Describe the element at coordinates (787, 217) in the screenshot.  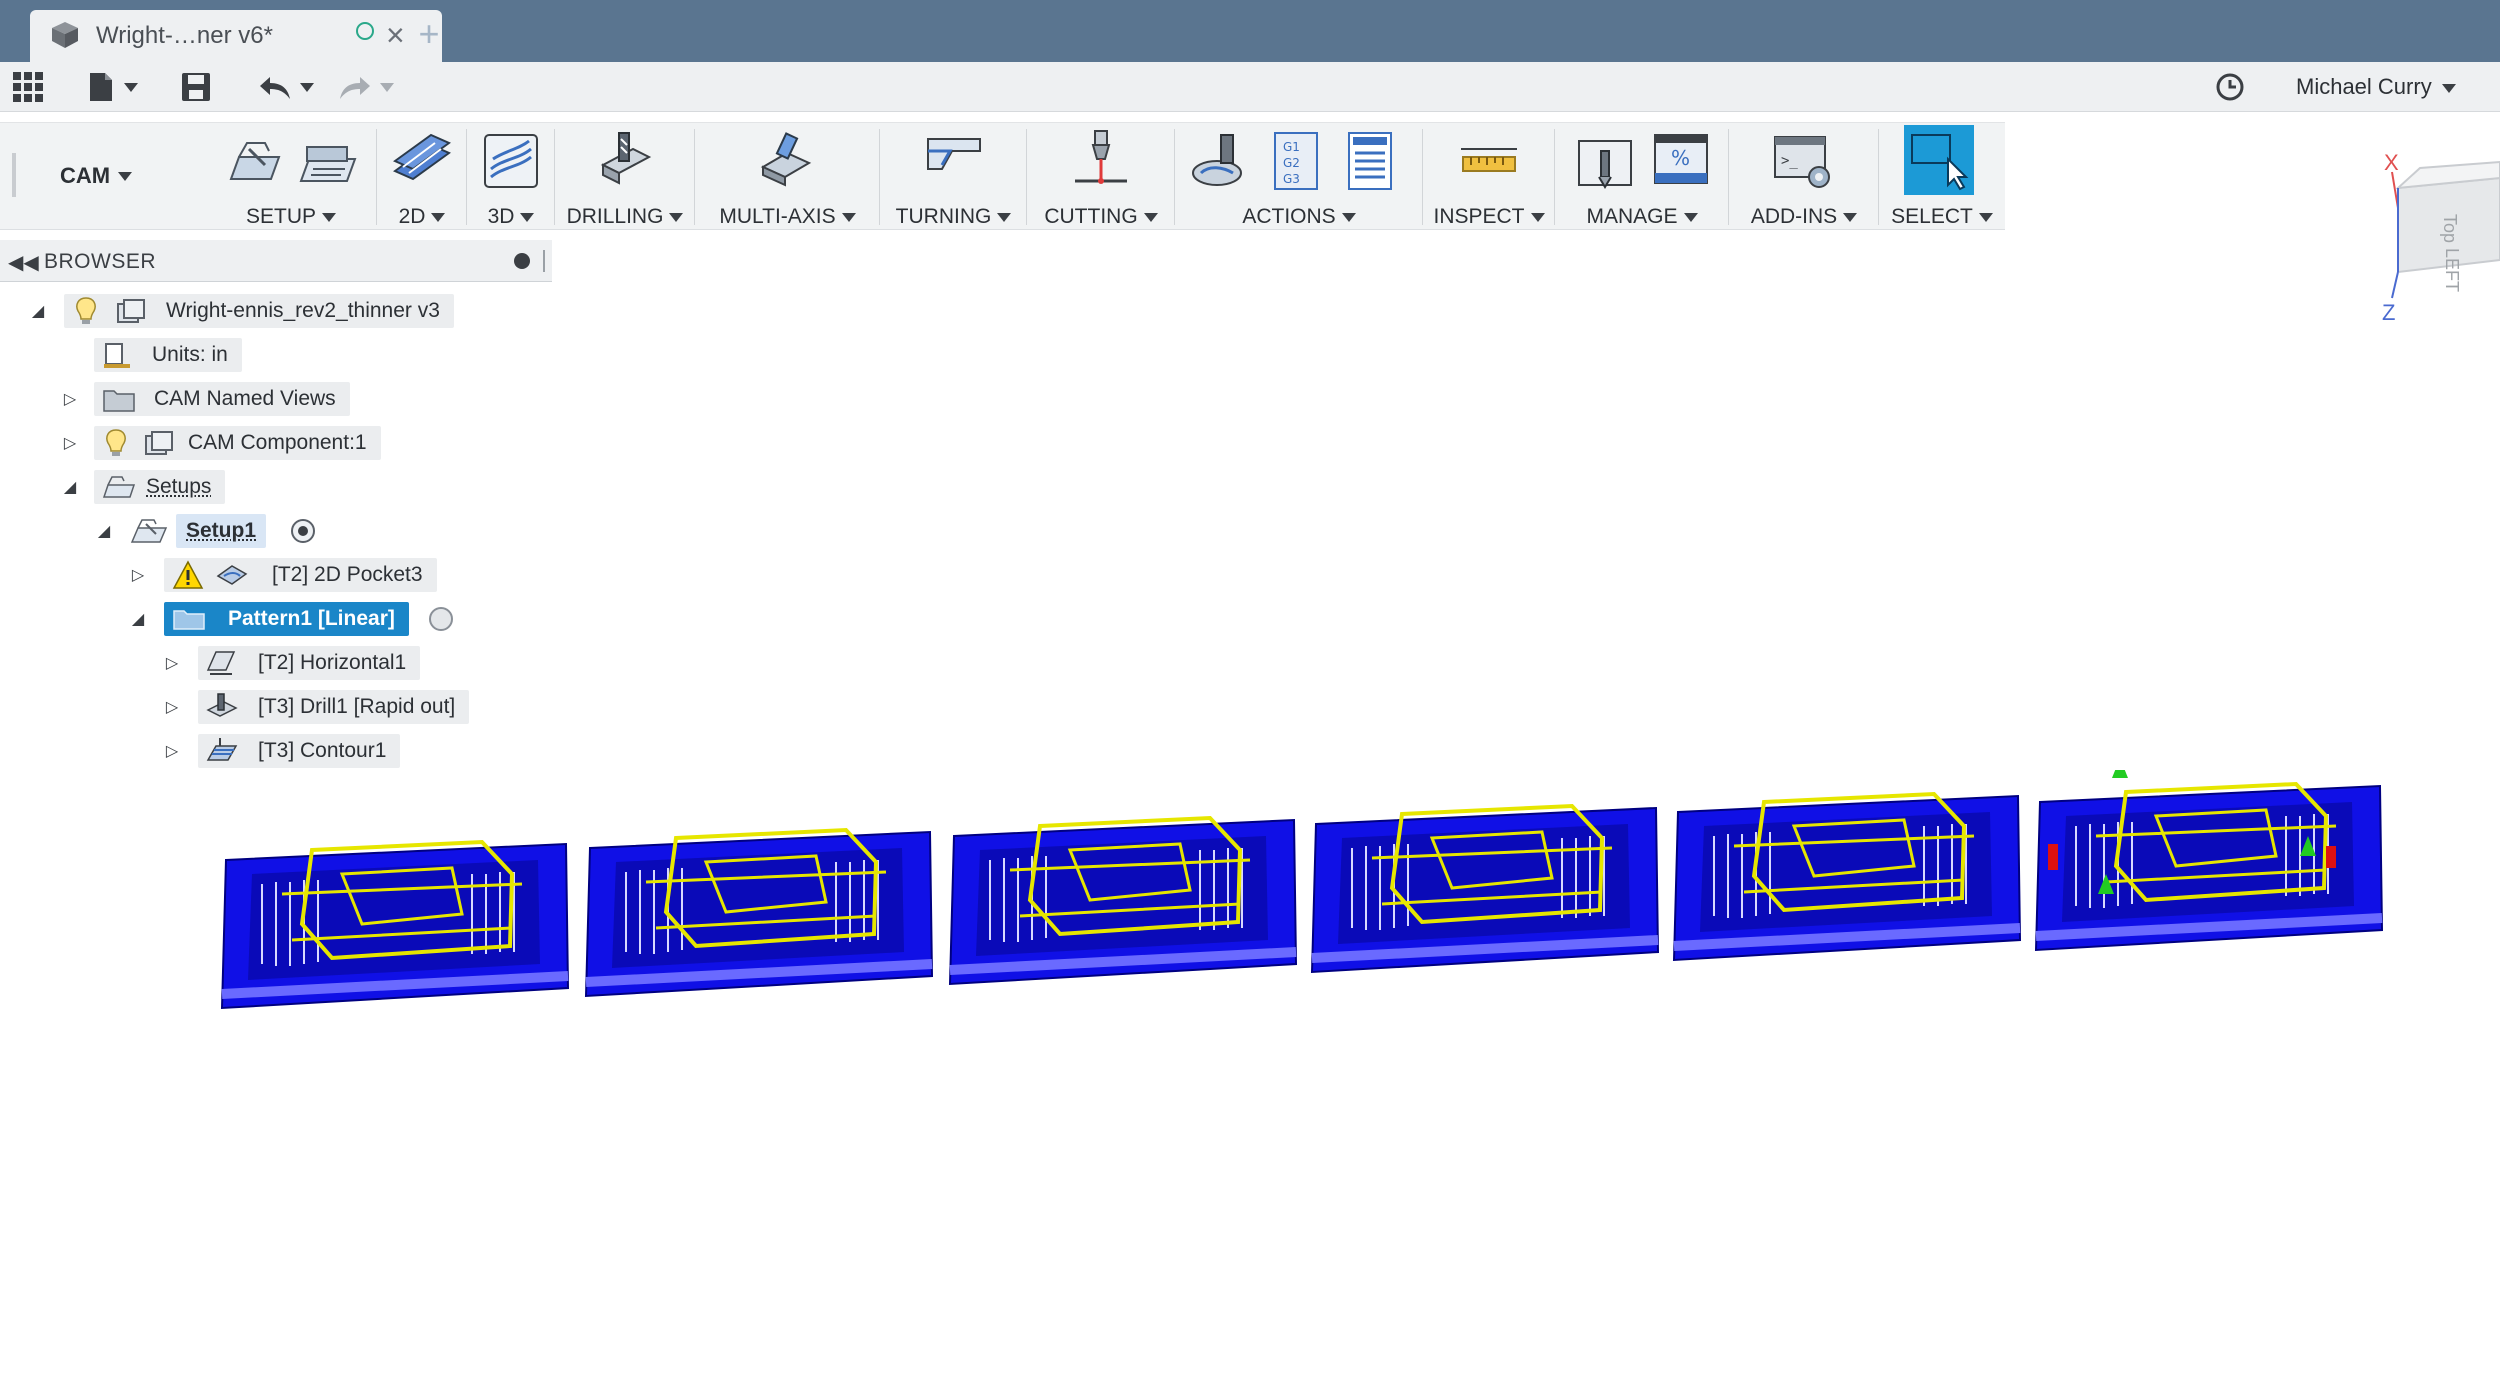
I see `ribbon-group-label-multi-axis: MULTI-AXIS` at that location.